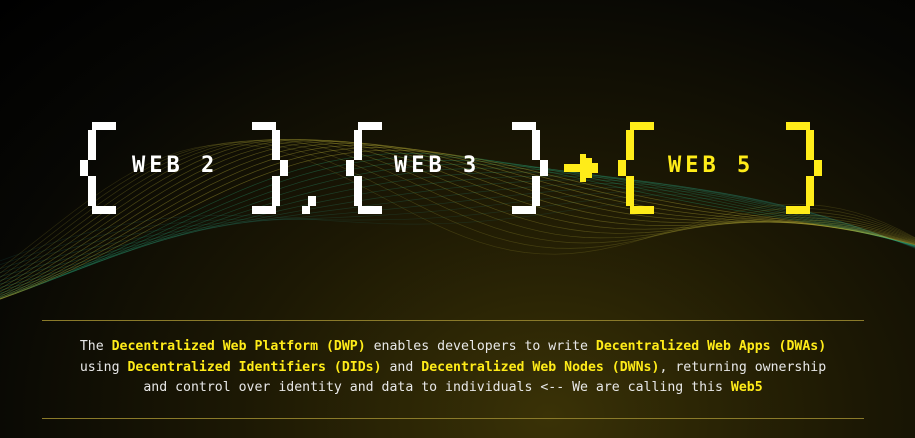 The image size is (915, 438). What do you see at coordinates (270, 168) in the screenshot?
I see `web2-right-brace` at bounding box center [270, 168].